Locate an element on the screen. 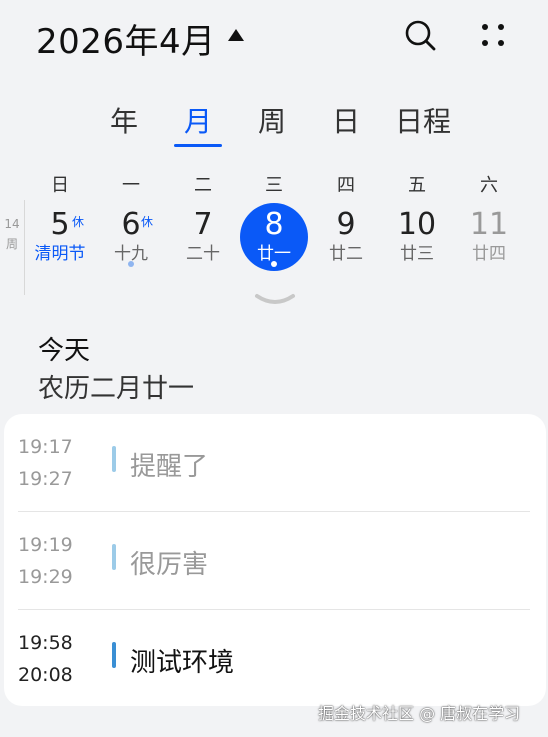 The width and height of the screenshot is (548, 737). event-start-time: 19:17 is located at coordinates (45, 447).